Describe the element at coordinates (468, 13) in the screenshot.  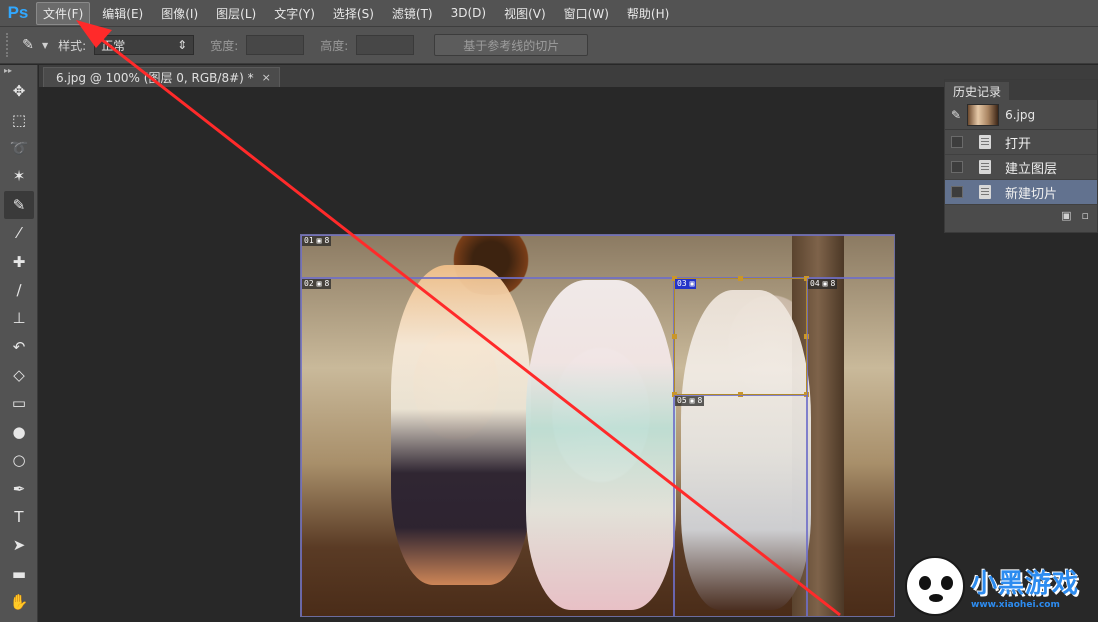
I see `menu-3d: 3D(D)` at that location.